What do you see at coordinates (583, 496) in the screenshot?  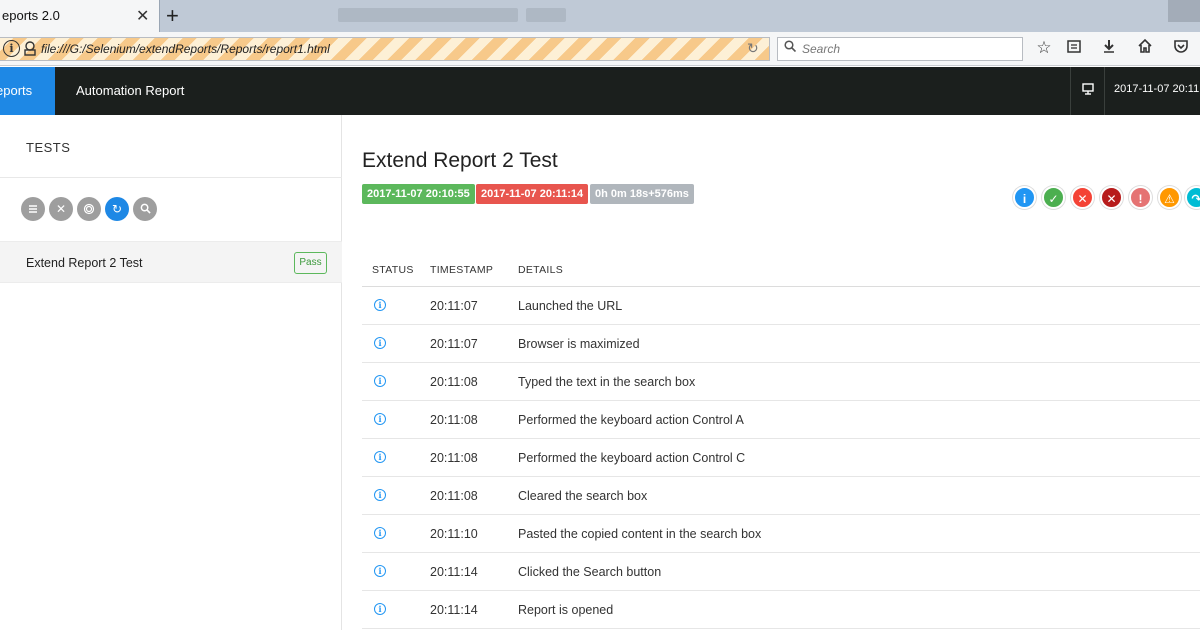 I see `log-details: Cleared the search box` at bounding box center [583, 496].